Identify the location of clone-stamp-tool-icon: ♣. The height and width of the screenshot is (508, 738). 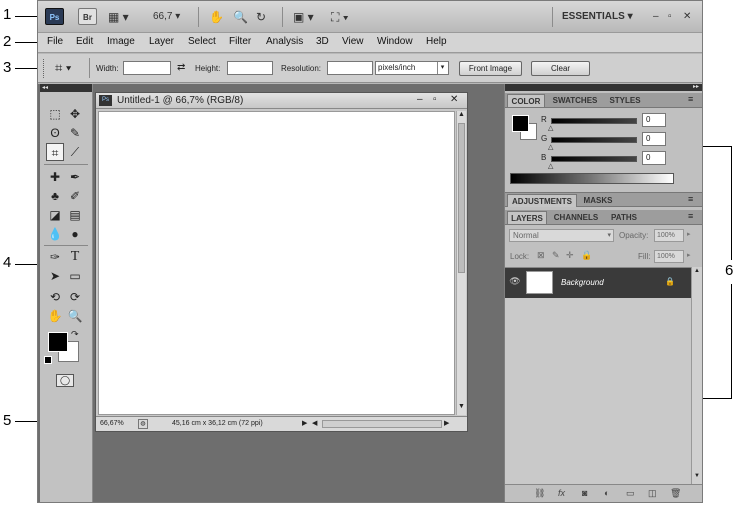
(55, 196).